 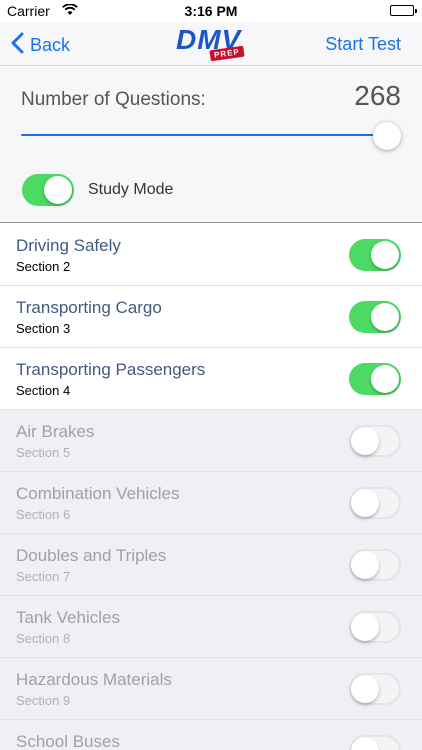 I want to click on status-bar: Carrier 3:16 PM, so click(x=211, y=11).